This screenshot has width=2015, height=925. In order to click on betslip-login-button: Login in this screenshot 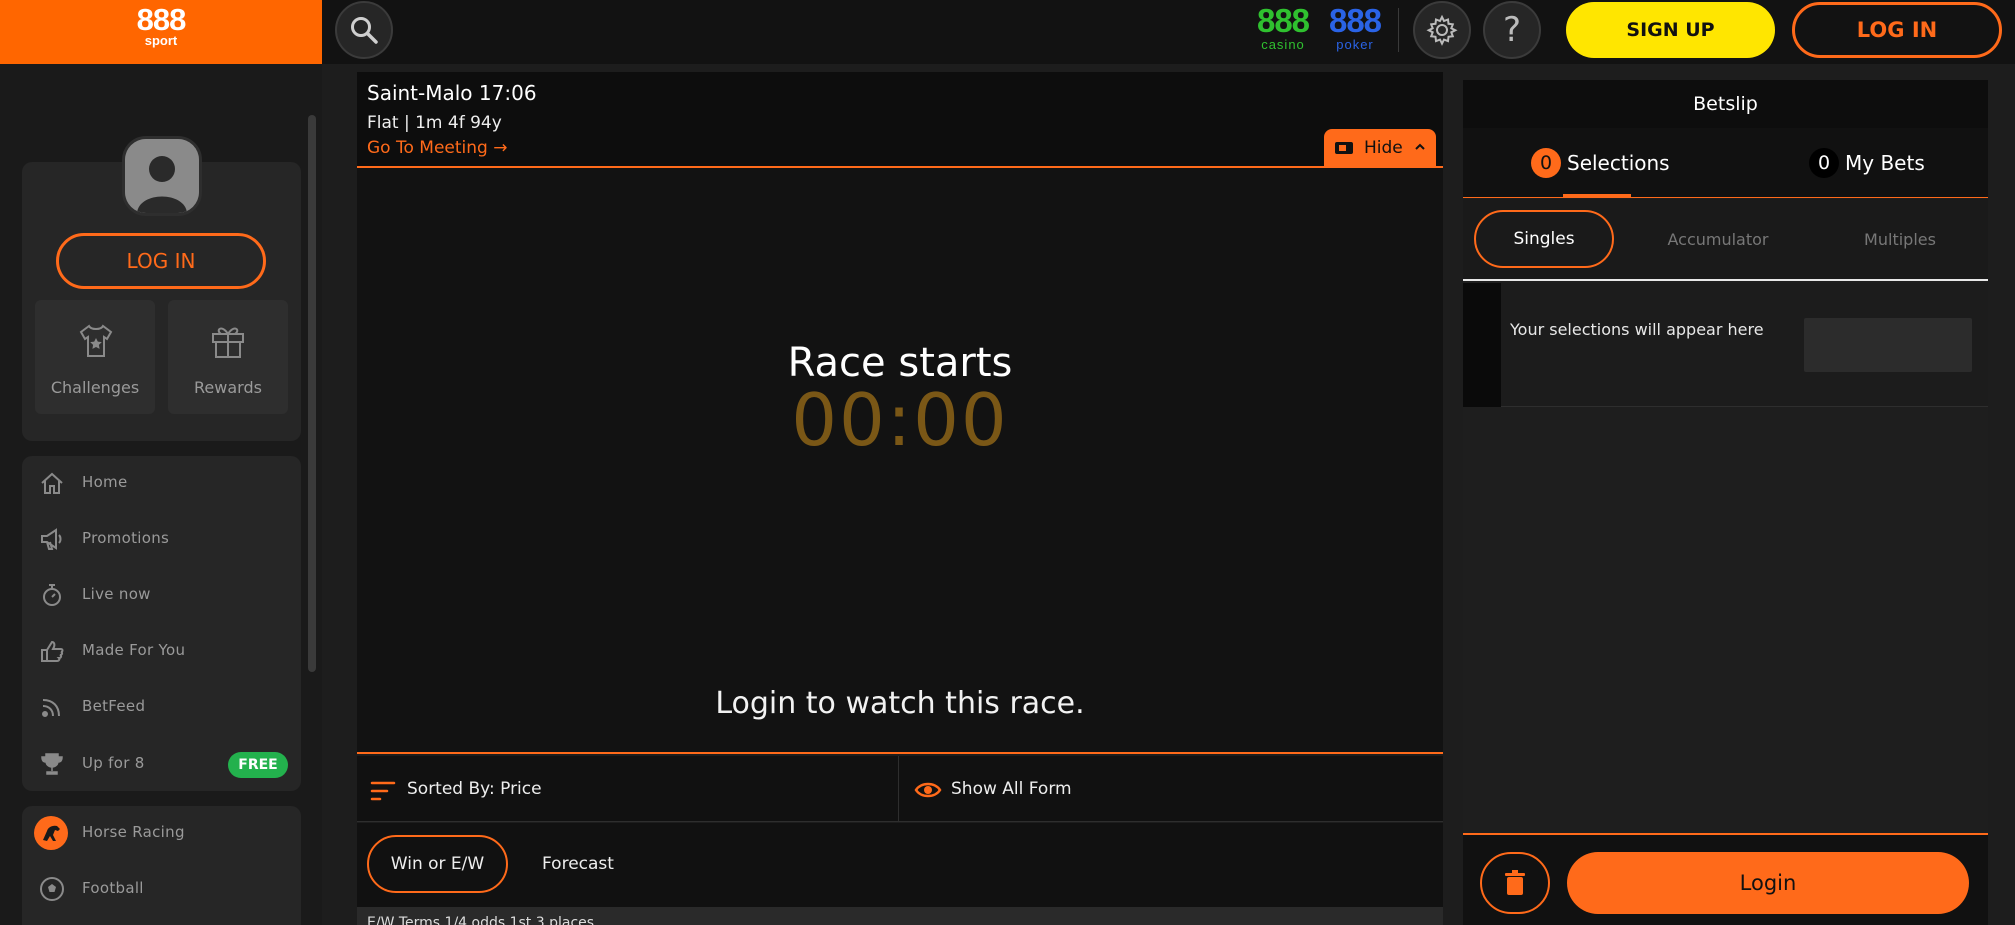, I will do `click(1768, 883)`.